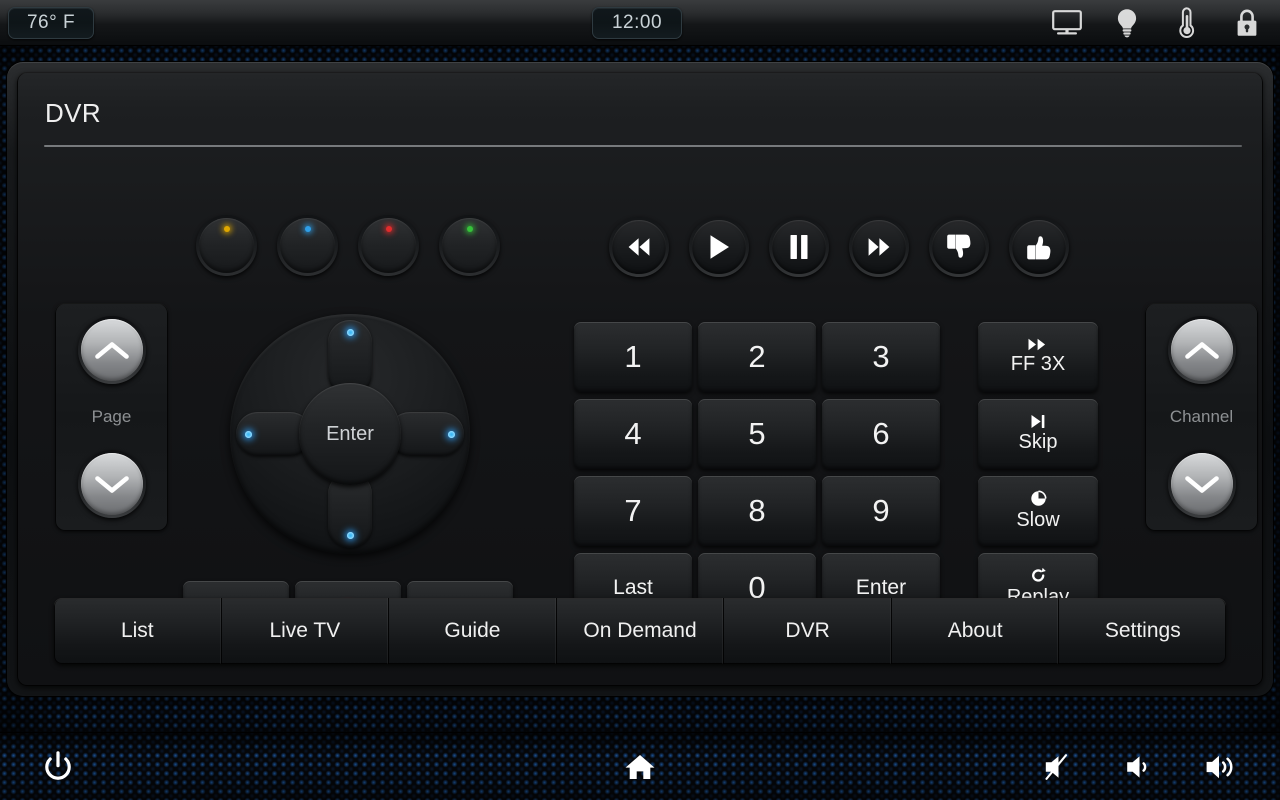 The image size is (1280, 800). What do you see at coordinates (348, 245) in the screenshot?
I see `led-button-row` at bounding box center [348, 245].